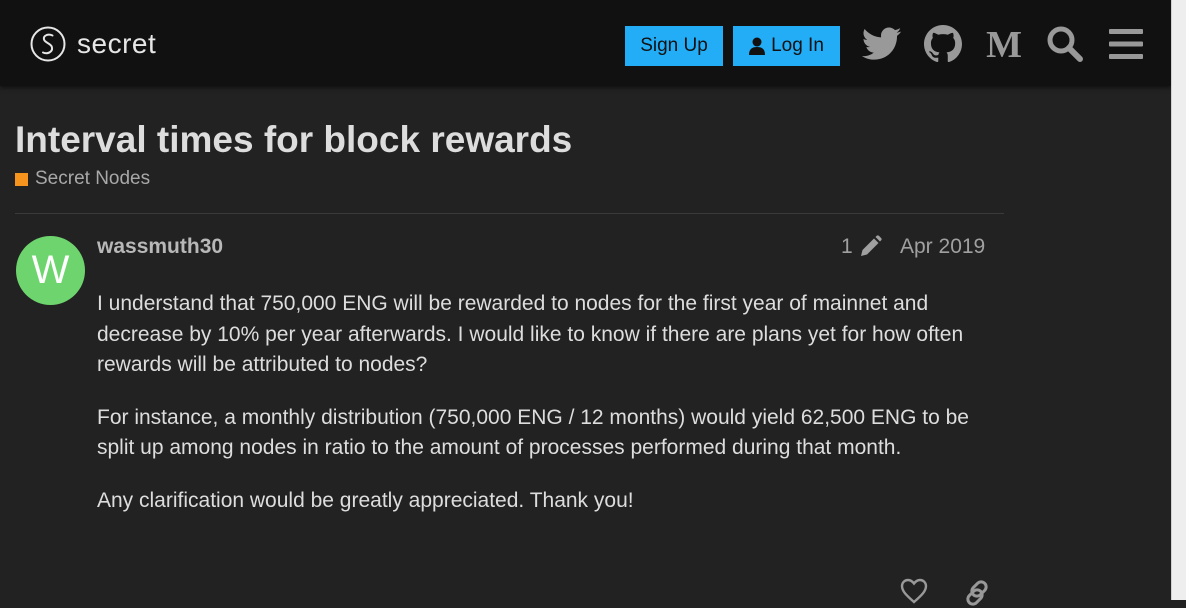  What do you see at coordinates (1178, 300) in the screenshot?
I see `scrollbar` at bounding box center [1178, 300].